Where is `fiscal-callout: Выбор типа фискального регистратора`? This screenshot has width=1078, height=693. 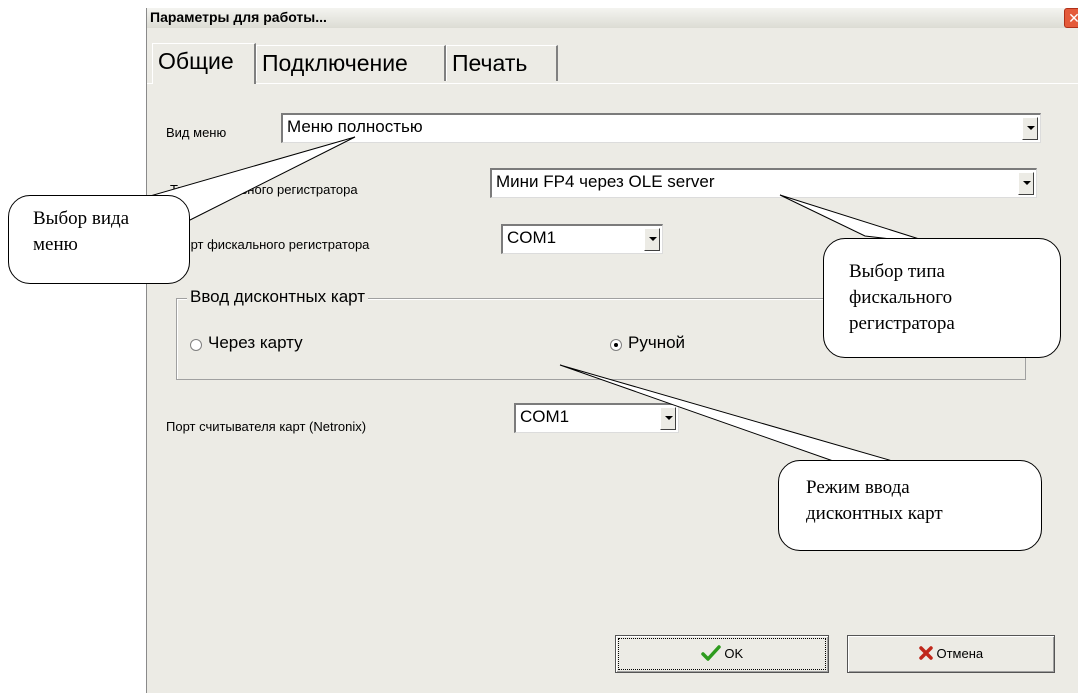 fiscal-callout: Выбор типа фискального регистратора is located at coordinates (942, 298).